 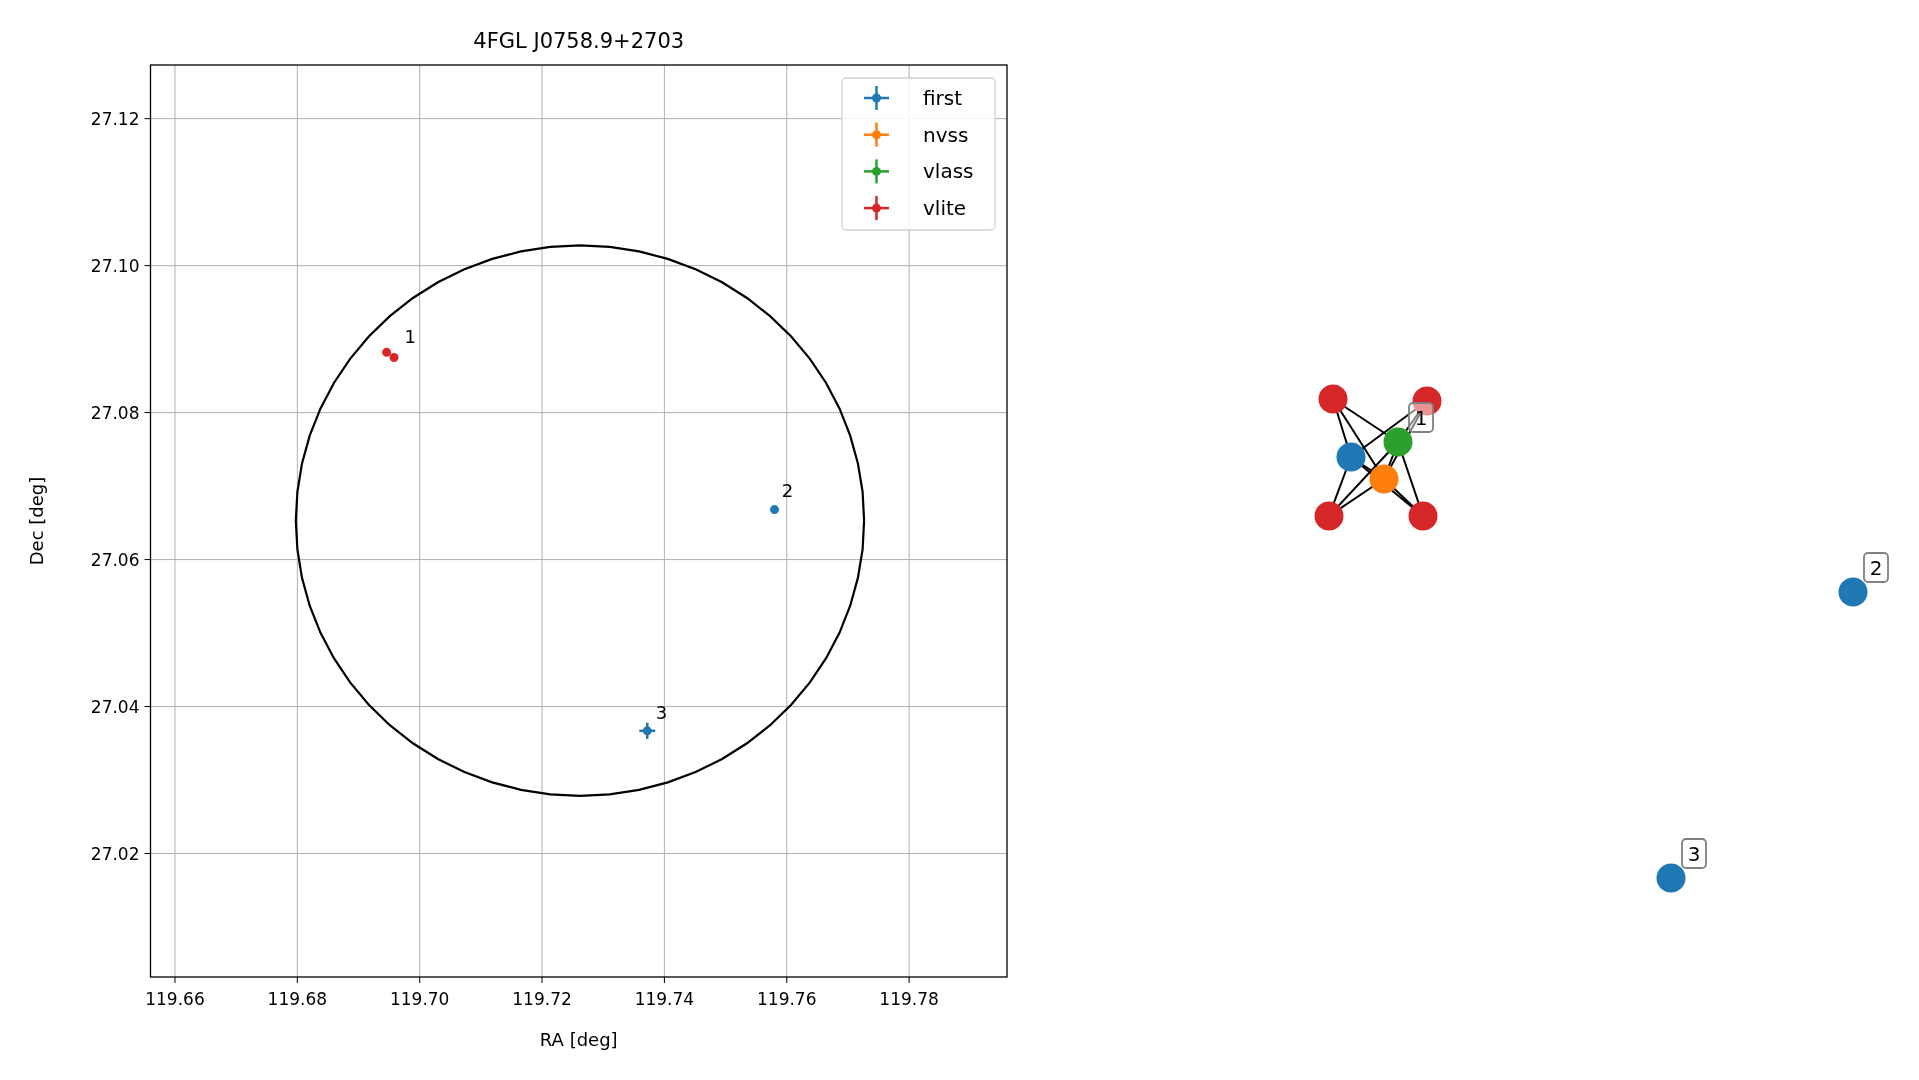 What do you see at coordinates (1876, 567) in the screenshot?
I see `node-label: 2` at bounding box center [1876, 567].